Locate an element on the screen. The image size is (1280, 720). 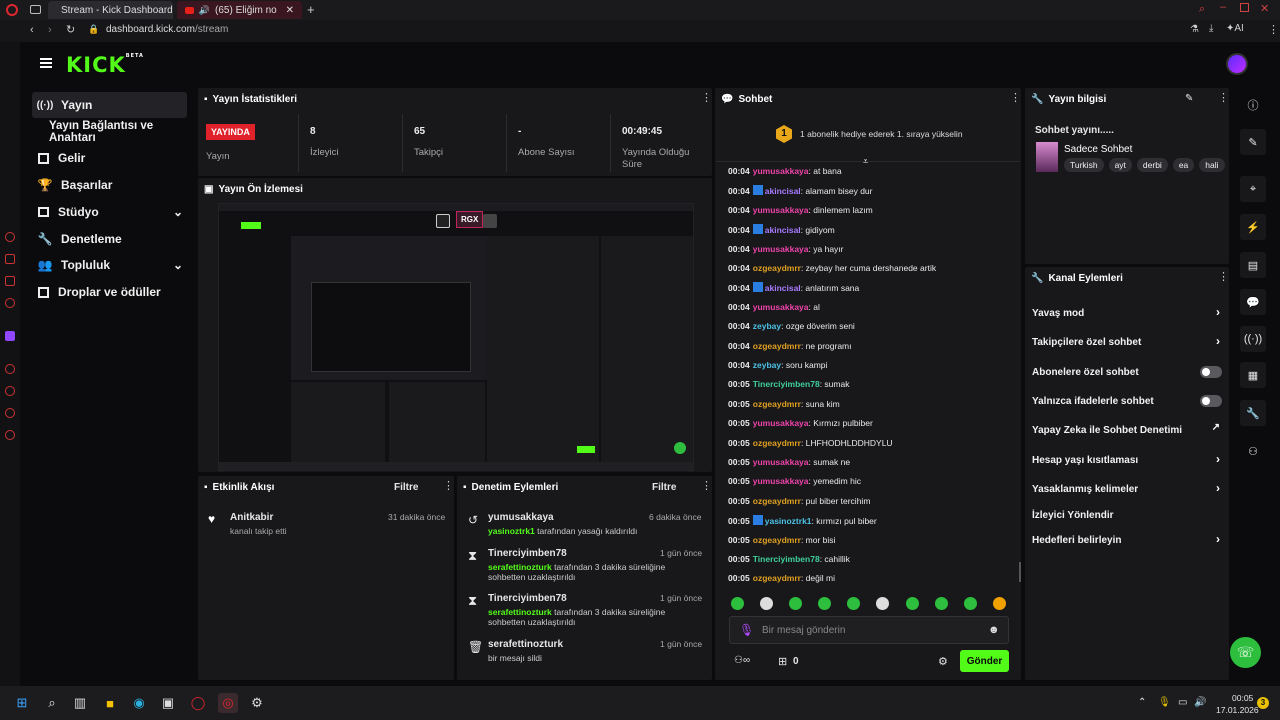
support-chat-button: ☏ is located at coordinates (1245, 652).